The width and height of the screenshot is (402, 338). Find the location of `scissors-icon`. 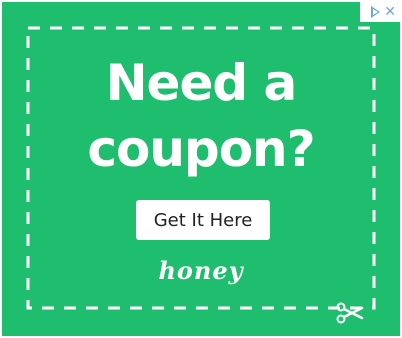

scissors-icon is located at coordinates (350, 313).